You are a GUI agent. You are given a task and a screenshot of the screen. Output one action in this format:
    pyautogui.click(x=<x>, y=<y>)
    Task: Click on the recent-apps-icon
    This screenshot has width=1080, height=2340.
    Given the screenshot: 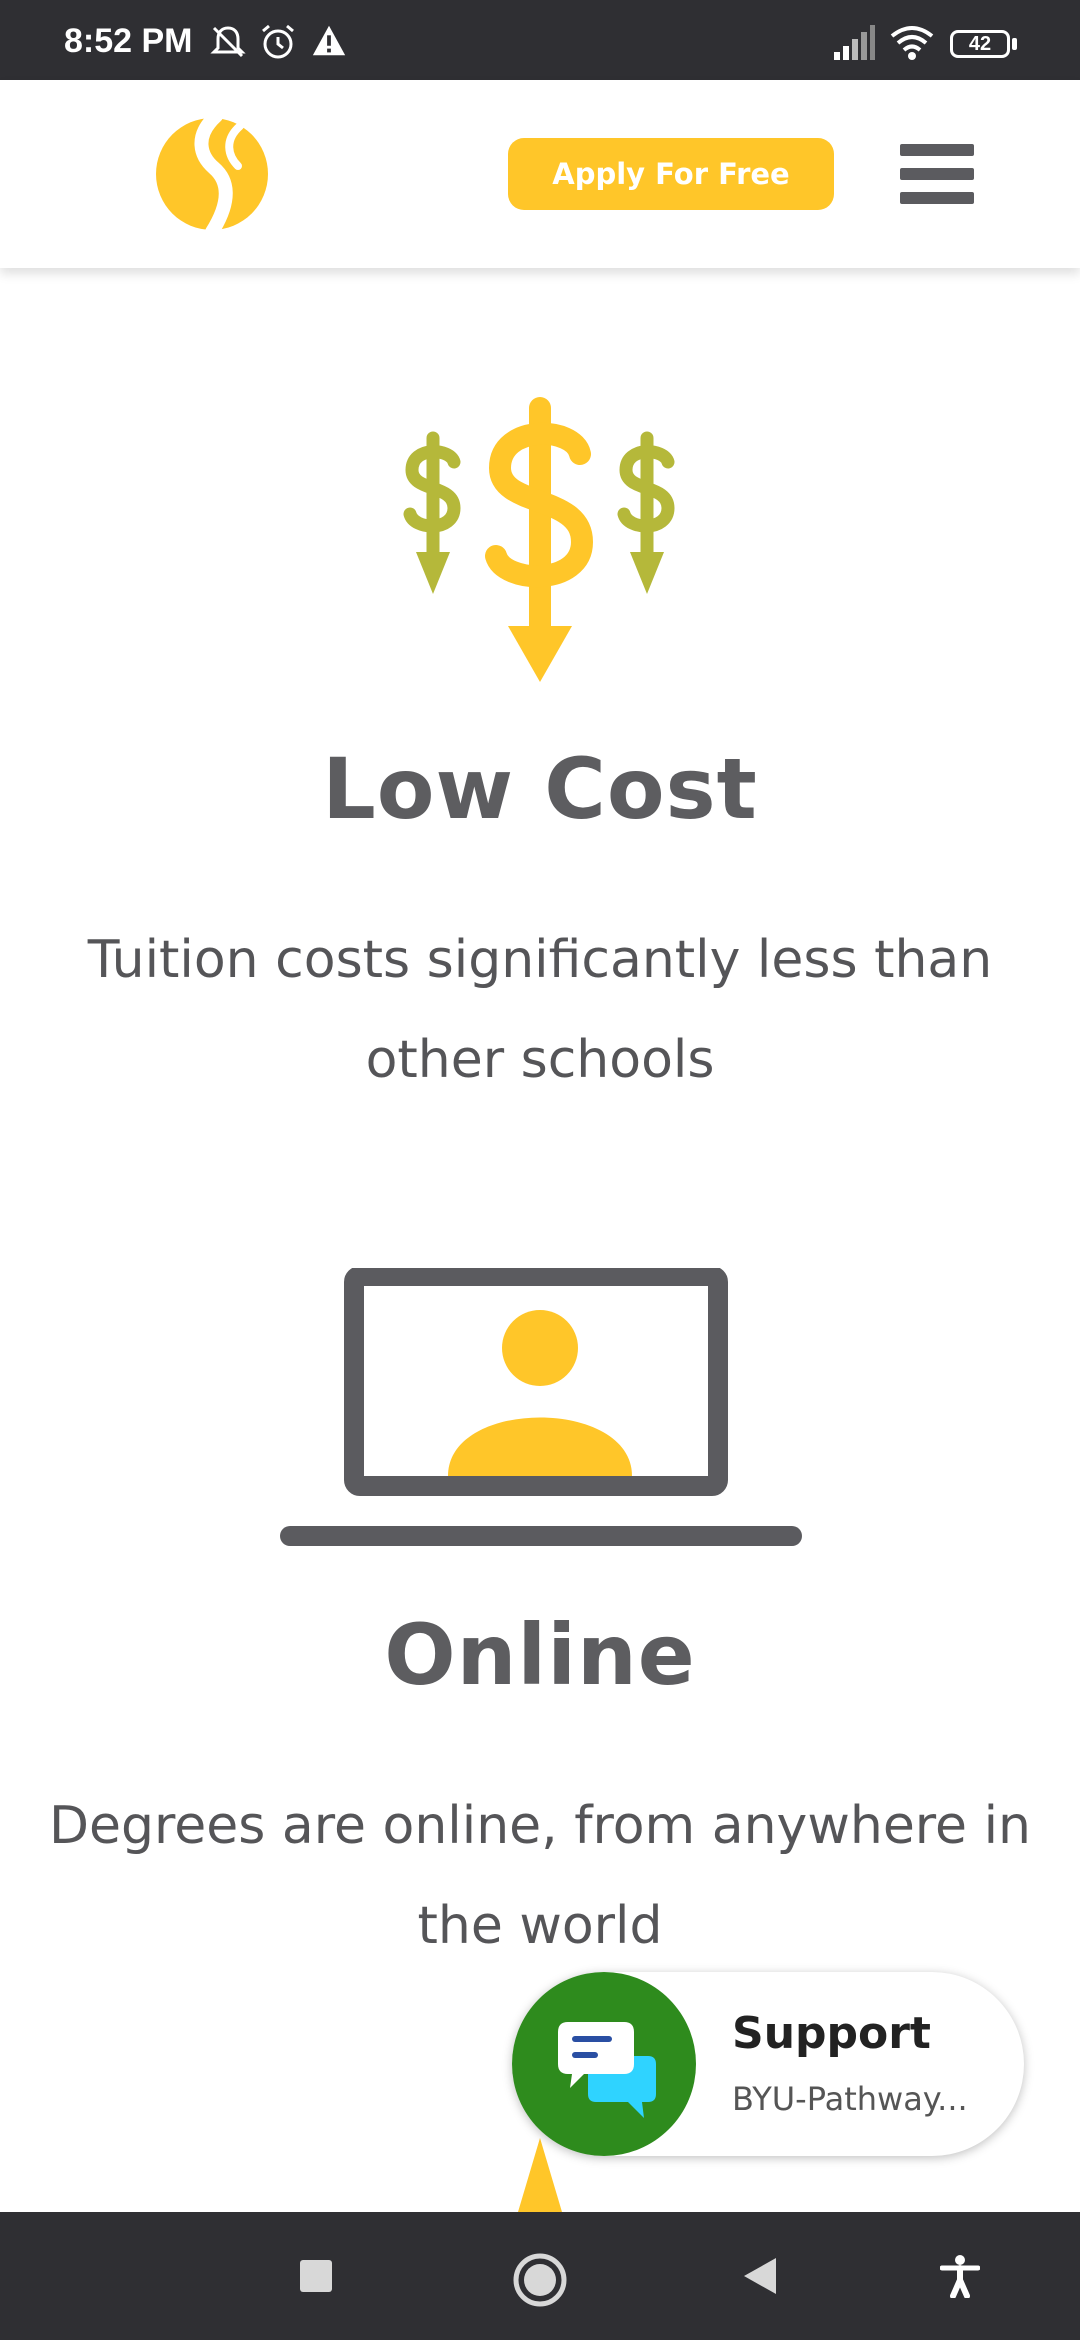 What is the action you would take?
    pyautogui.click(x=316, y=2276)
    